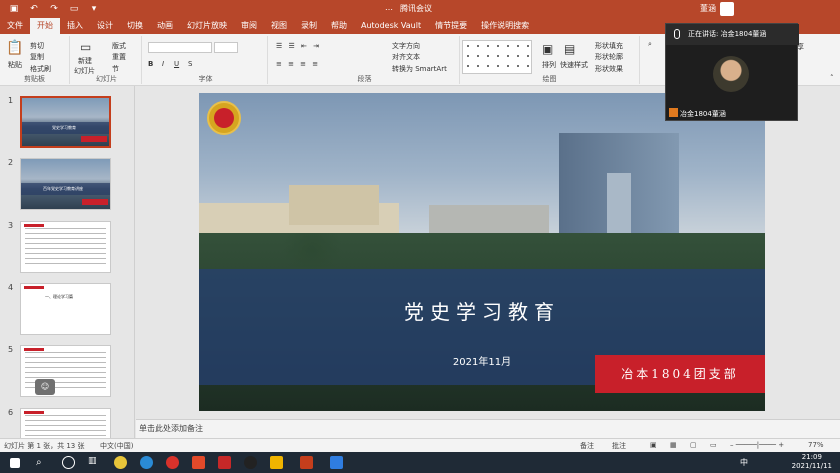 Image resolution: width=840 pixels, height=473 pixels. I want to click on thumb-number: 3, so click(11, 225).